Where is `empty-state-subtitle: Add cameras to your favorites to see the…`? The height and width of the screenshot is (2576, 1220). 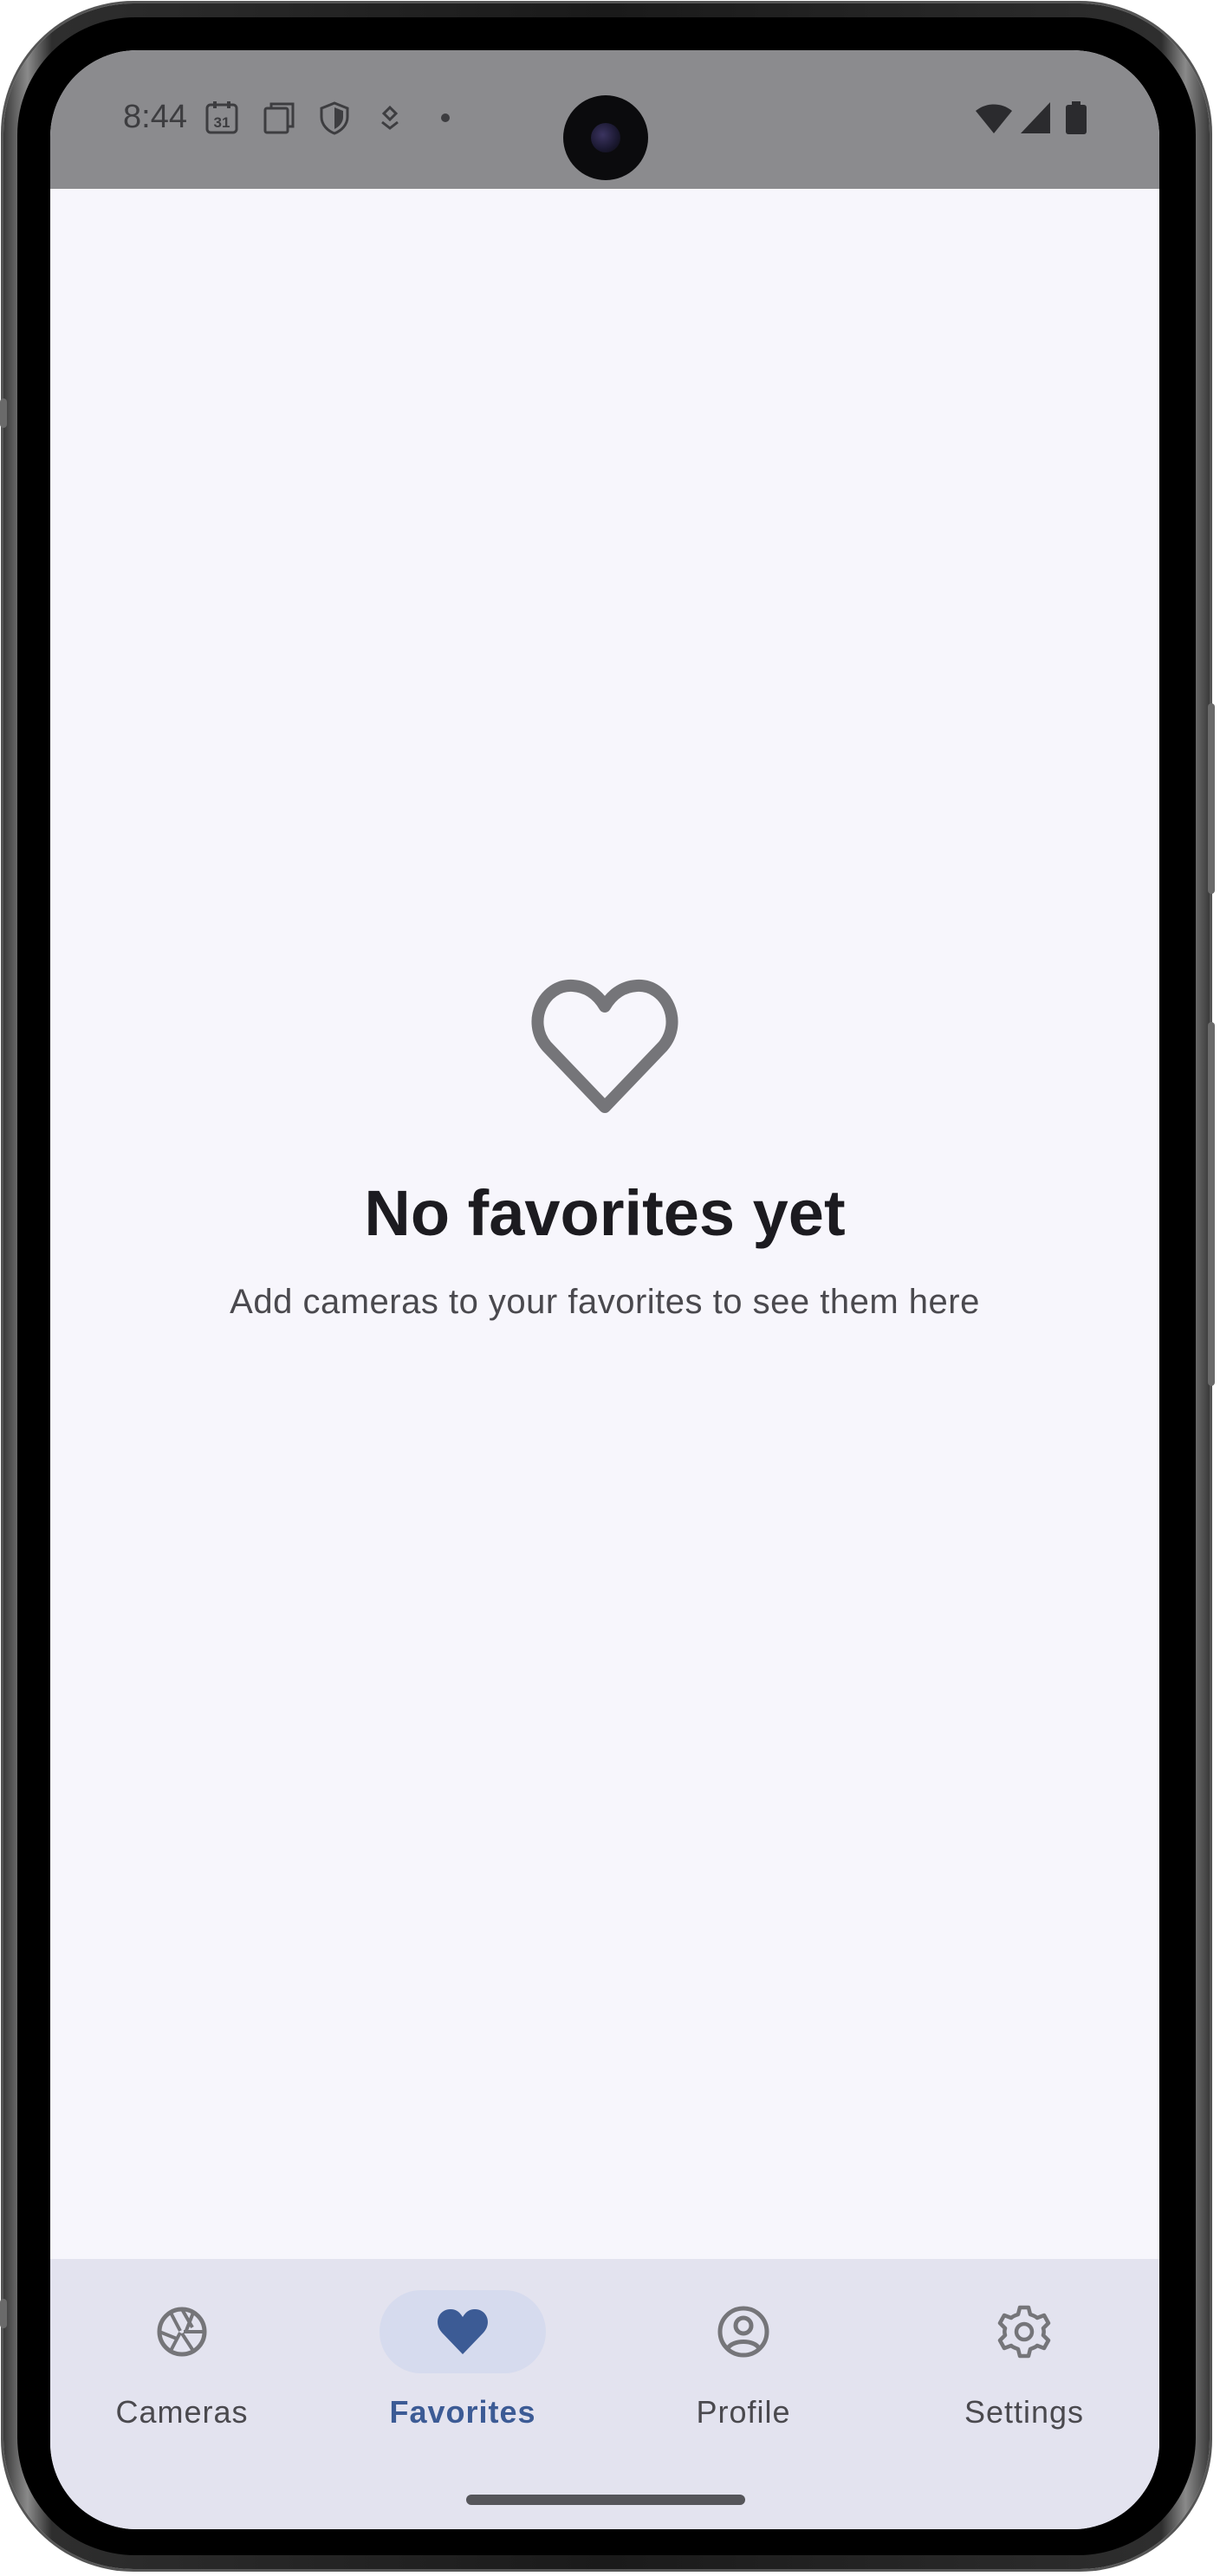
empty-state-subtitle: Add cameras to your favorites to see the… is located at coordinates (605, 1302).